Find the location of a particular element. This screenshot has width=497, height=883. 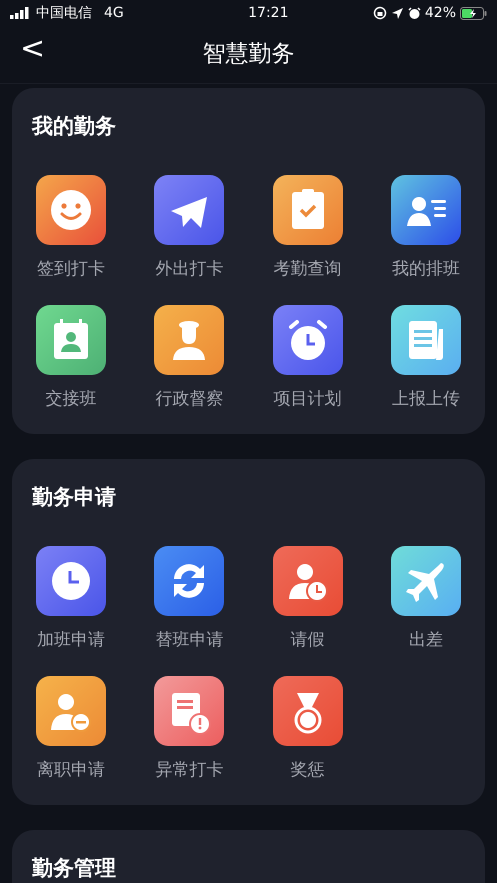

clipboard-check-icon is located at coordinates (307, 210).